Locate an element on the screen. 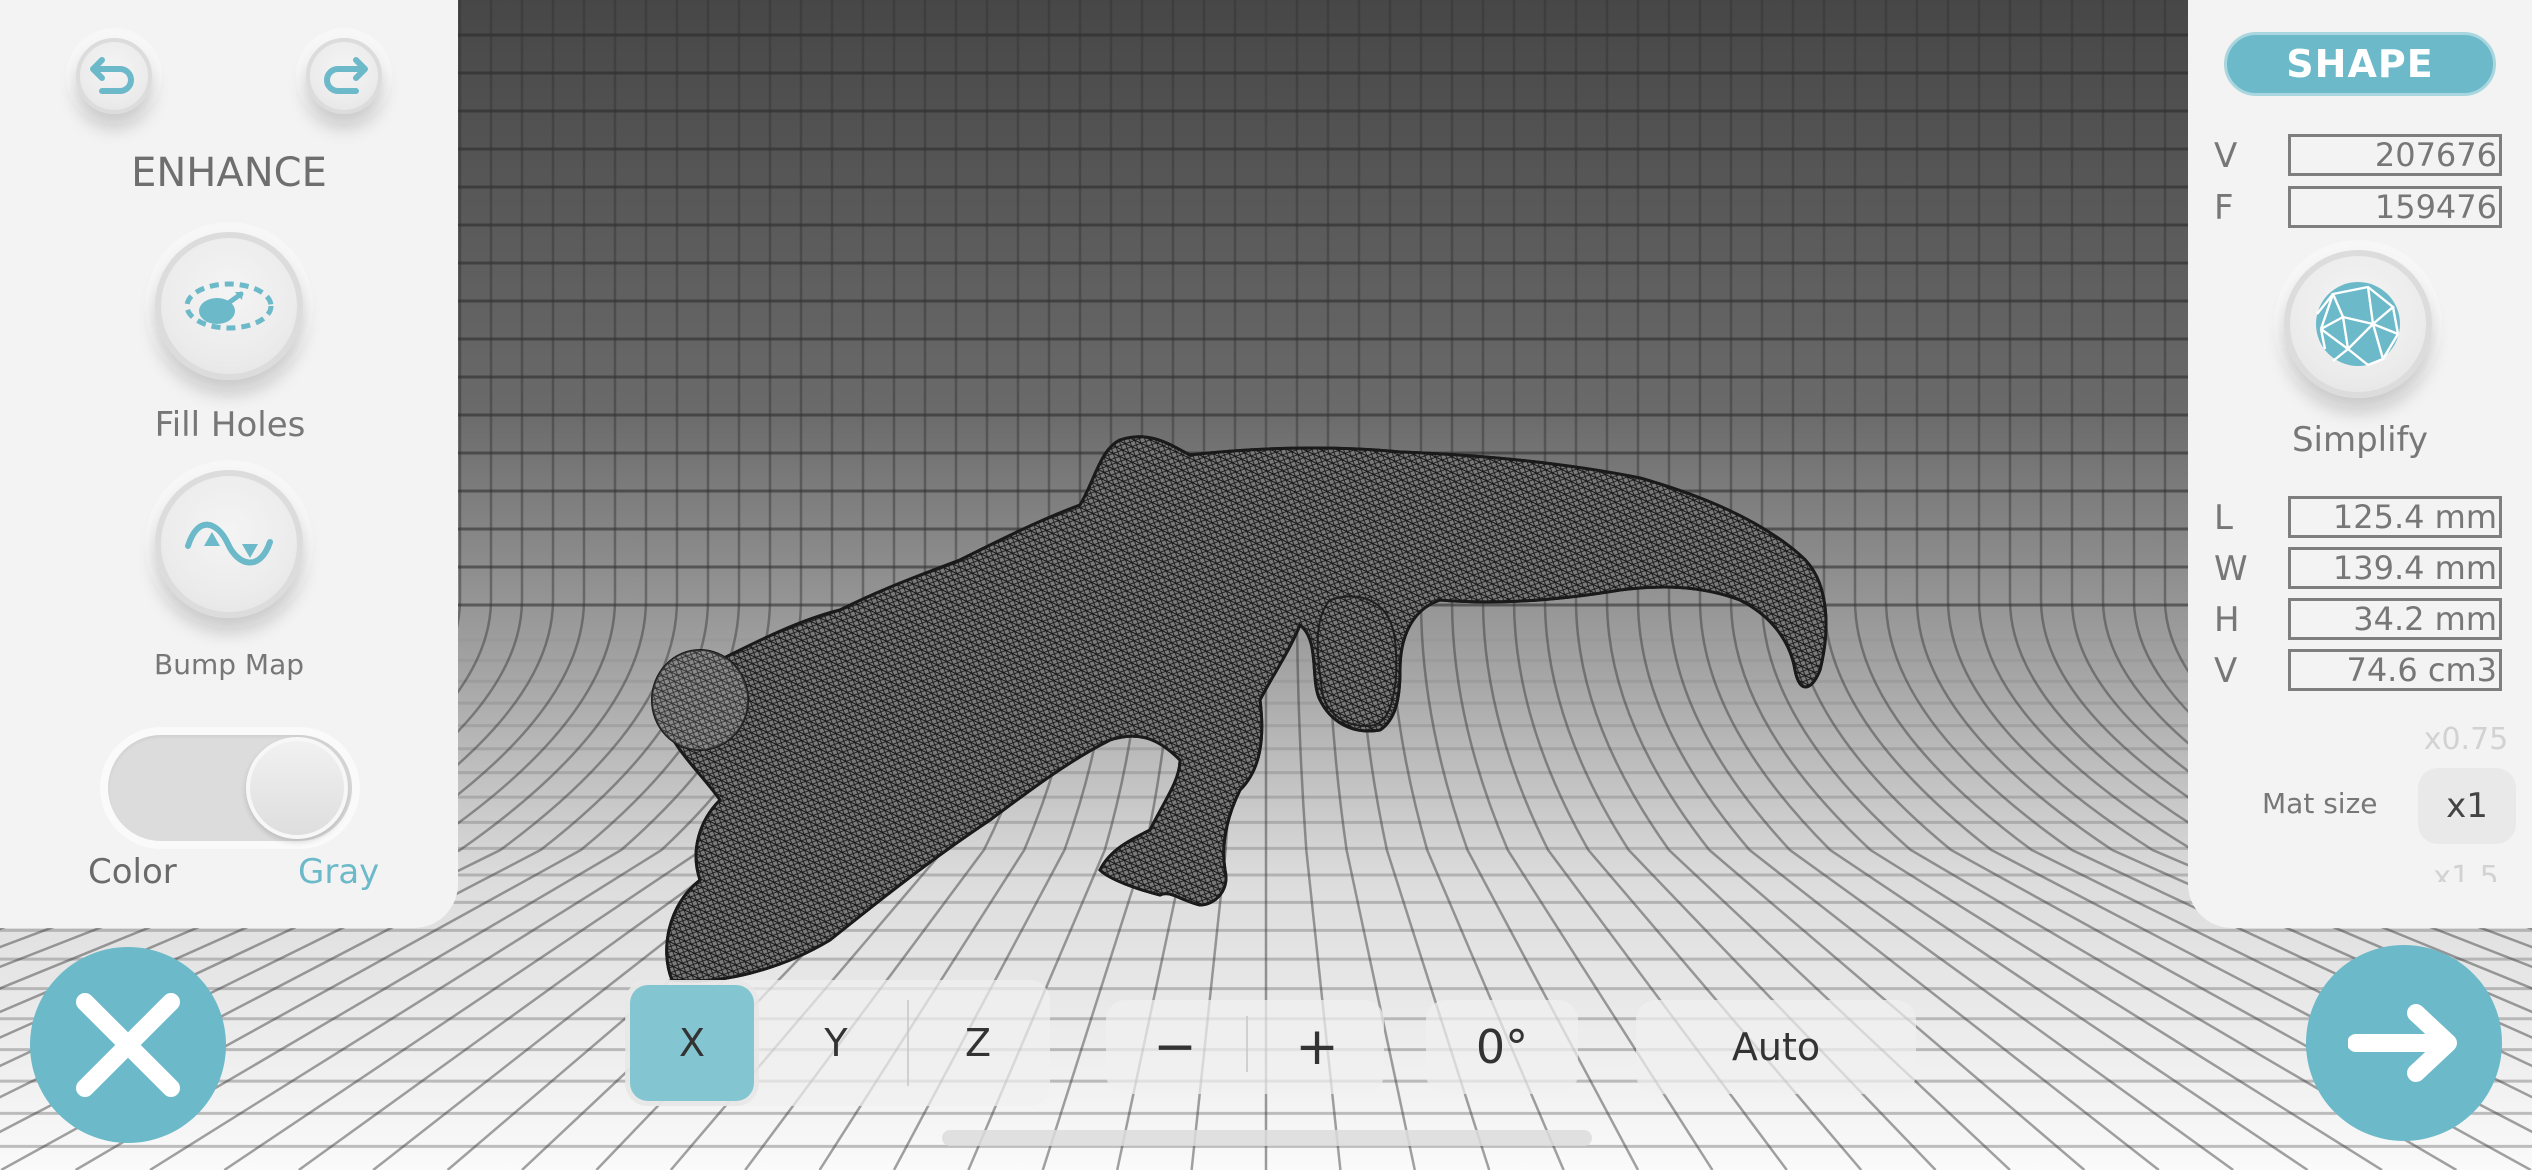 The width and height of the screenshot is (2532, 1170). toggle-color-label: Color is located at coordinates (132, 872).